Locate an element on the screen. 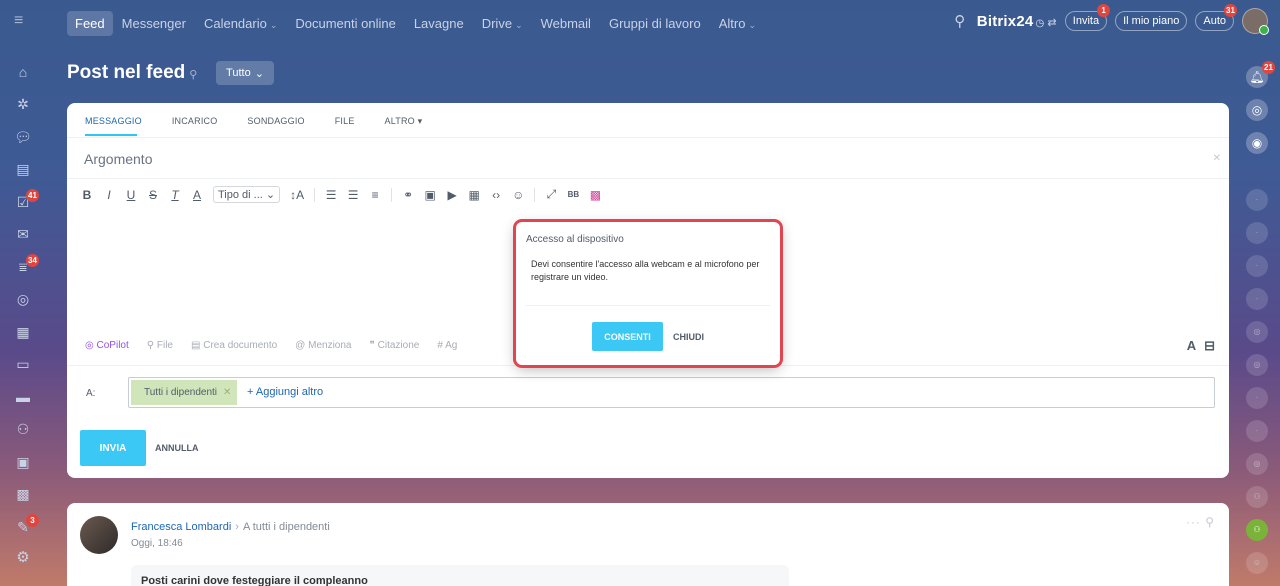 The height and width of the screenshot is (586, 1280). recent-chat-3: · is located at coordinates (1257, 265).